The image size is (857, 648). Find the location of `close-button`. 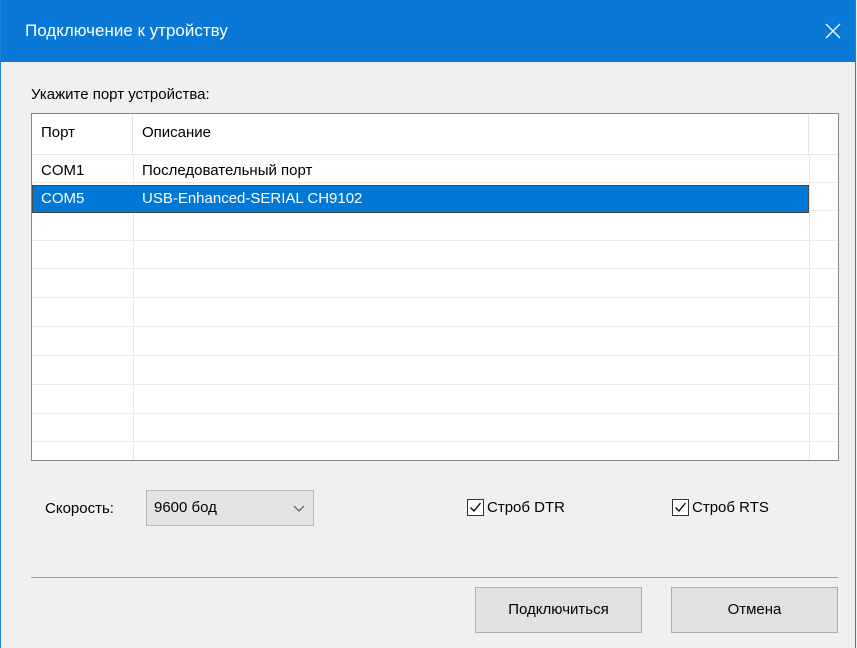

close-button is located at coordinates (833, 31).